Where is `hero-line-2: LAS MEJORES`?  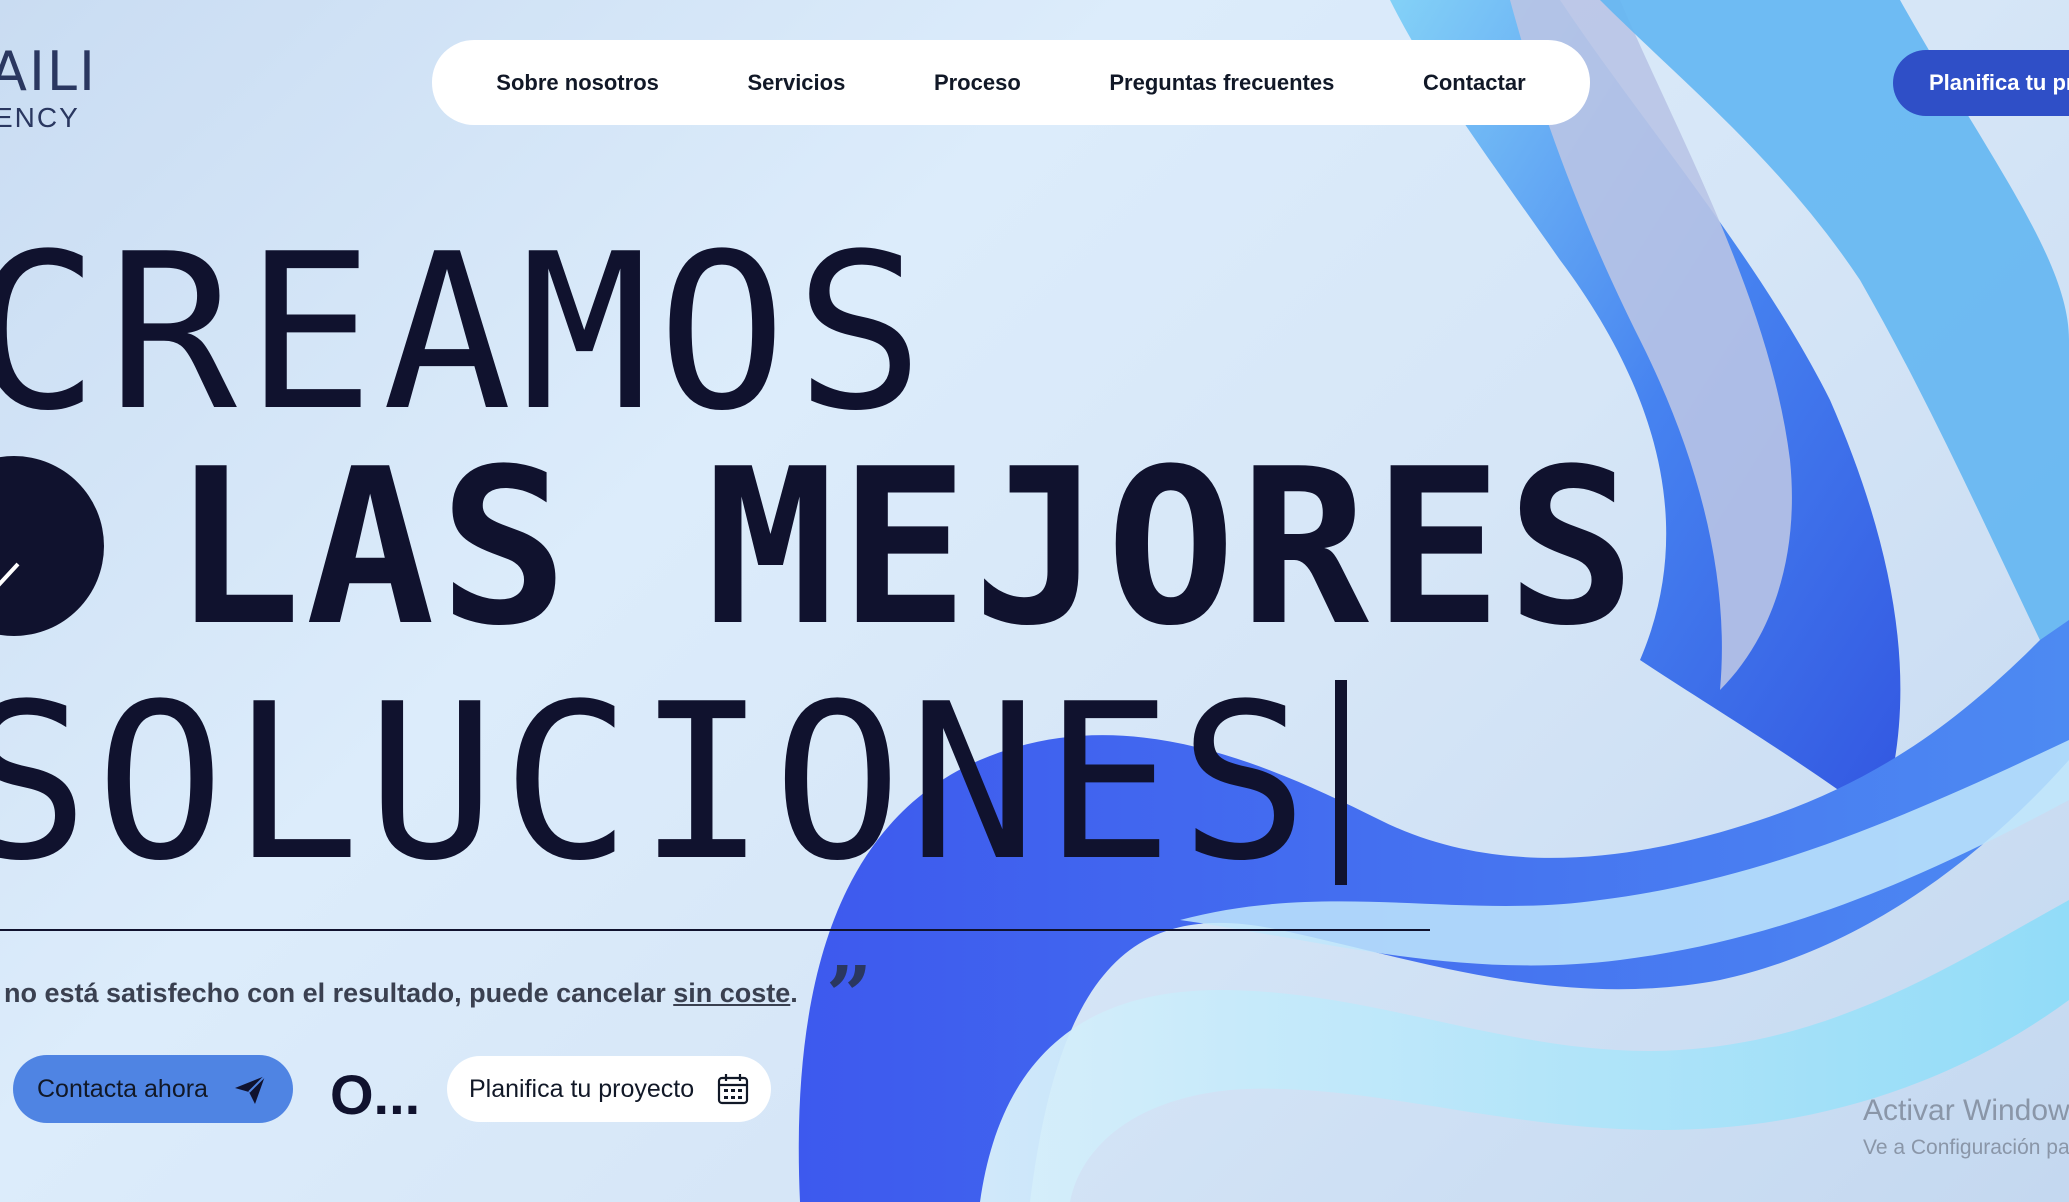 hero-line-2: LAS MEJORES is located at coordinates (906, 547).